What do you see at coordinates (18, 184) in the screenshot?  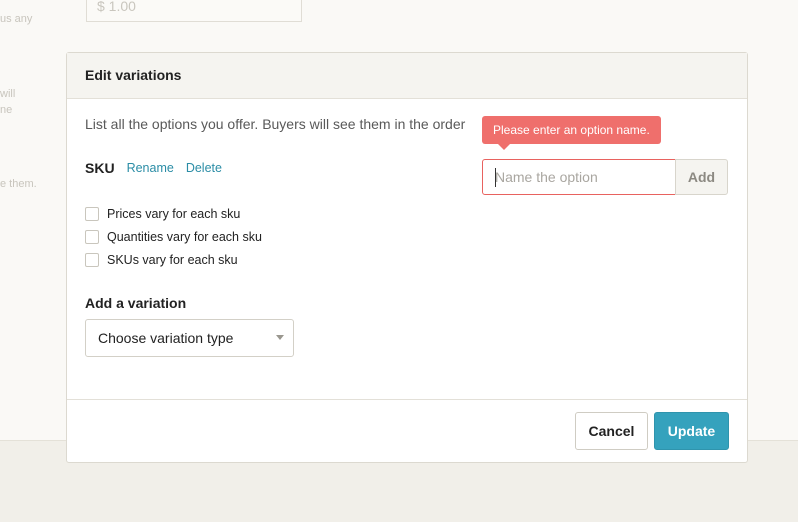 I see `background-text-fragment: e them.` at bounding box center [18, 184].